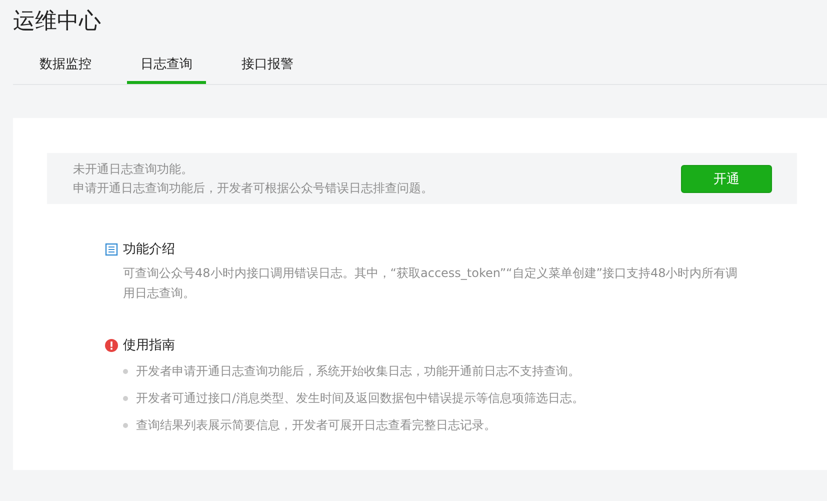  Describe the element at coordinates (57, 22) in the screenshot. I see `page-title: 运维中心` at that location.